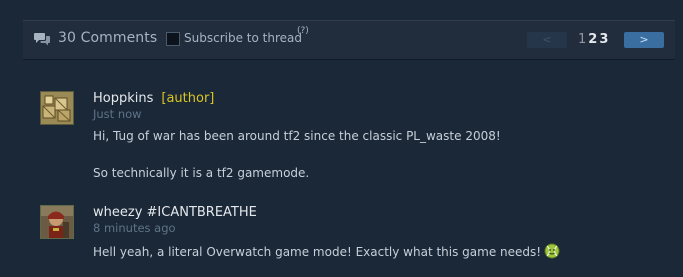 This screenshot has width=683, height=277. I want to click on tennis-ball-emoticon-icon, so click(552, 251).